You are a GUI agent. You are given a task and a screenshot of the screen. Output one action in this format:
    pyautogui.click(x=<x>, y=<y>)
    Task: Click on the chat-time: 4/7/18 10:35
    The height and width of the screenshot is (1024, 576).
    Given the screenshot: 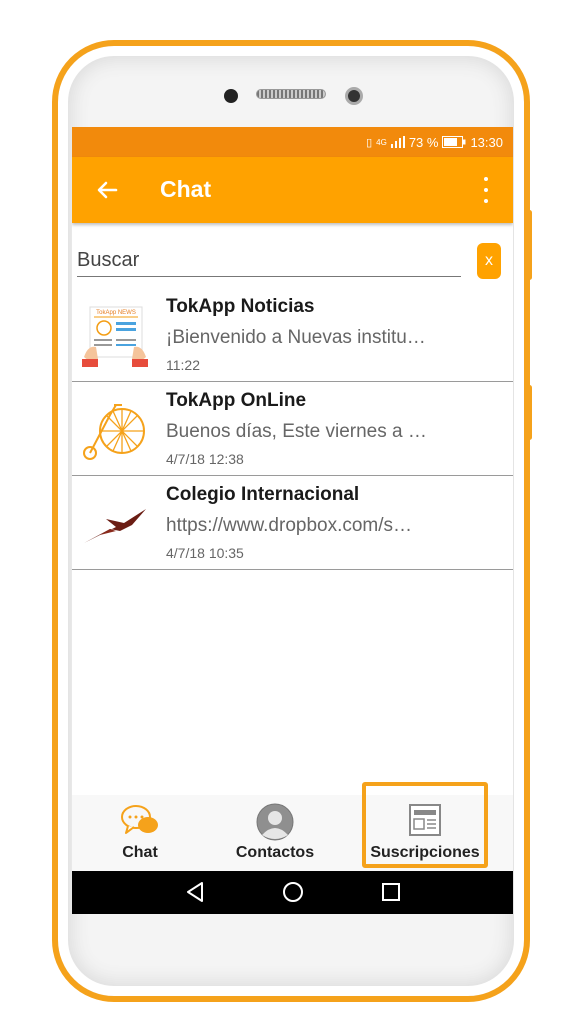 What is the action you would take?
    pyautogui.click(x=205, y=553)
    